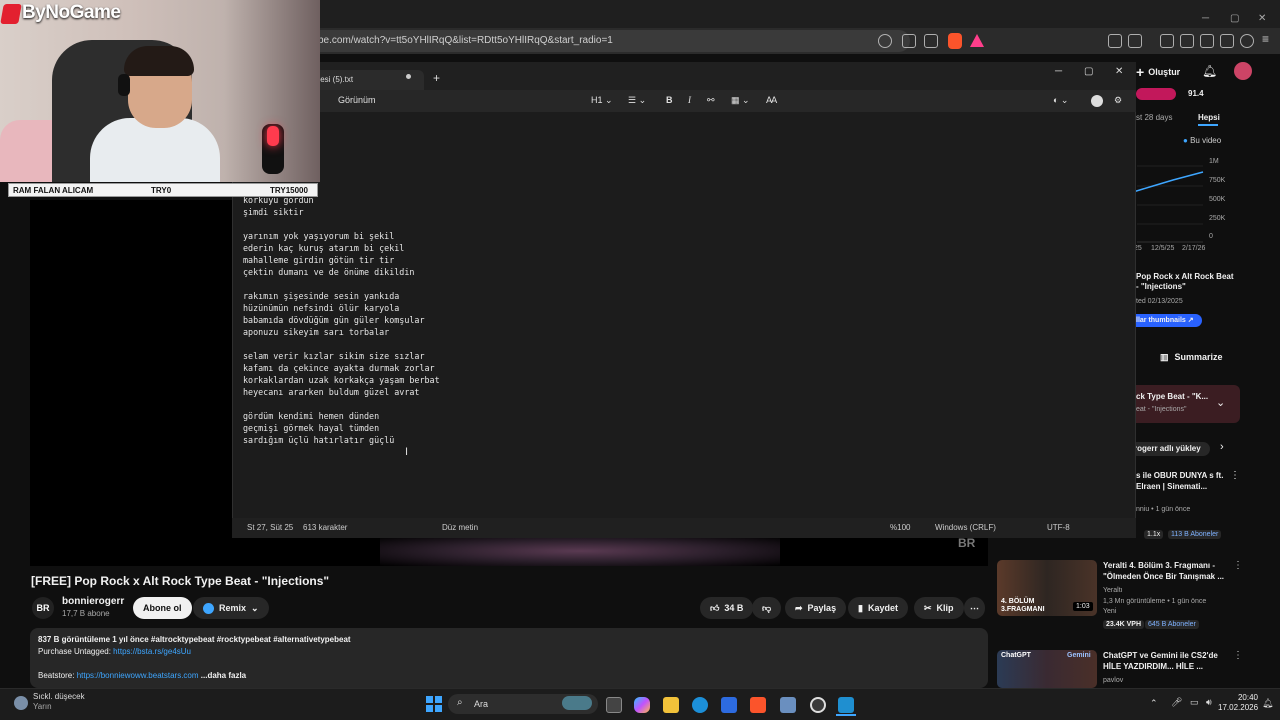 The width and height of the screenshot is (1280, 720). What do you see at coordinates (939, 608) in the screenshot?
I see `clip-button: ✂ Klip` at bounding box center [939, 608].